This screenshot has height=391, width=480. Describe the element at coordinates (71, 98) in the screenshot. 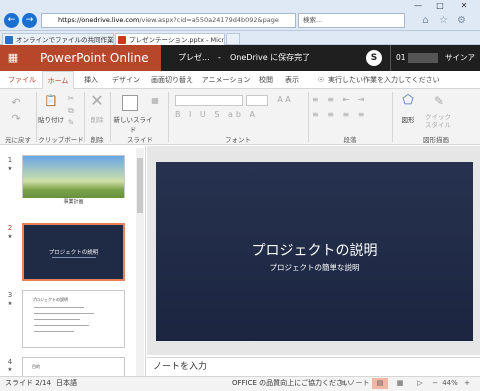

I see `cut-icon: ✂` at that location.